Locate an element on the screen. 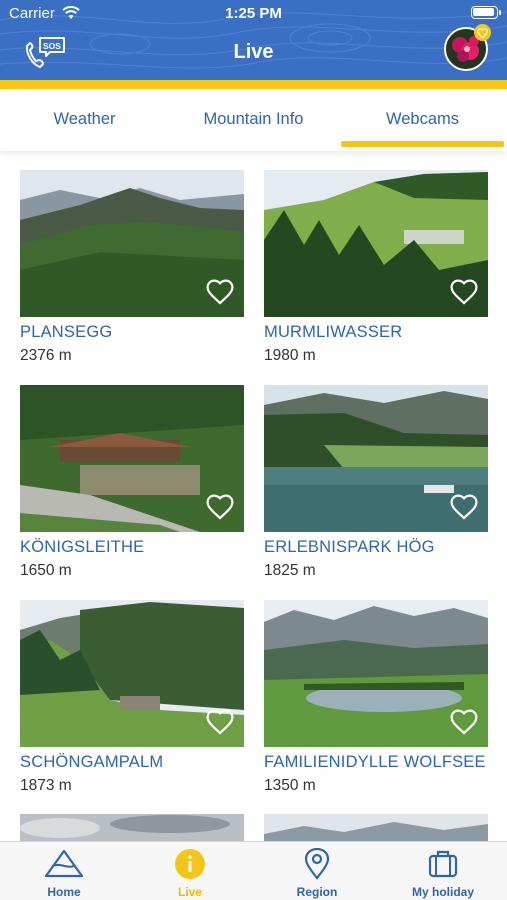  suitcase-icon is located at coordinates (443, 864).